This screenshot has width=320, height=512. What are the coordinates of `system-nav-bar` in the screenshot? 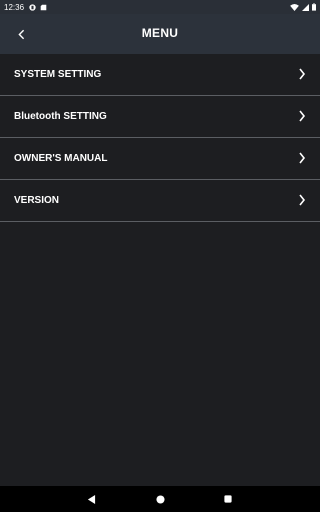 It's located at (160, 499).